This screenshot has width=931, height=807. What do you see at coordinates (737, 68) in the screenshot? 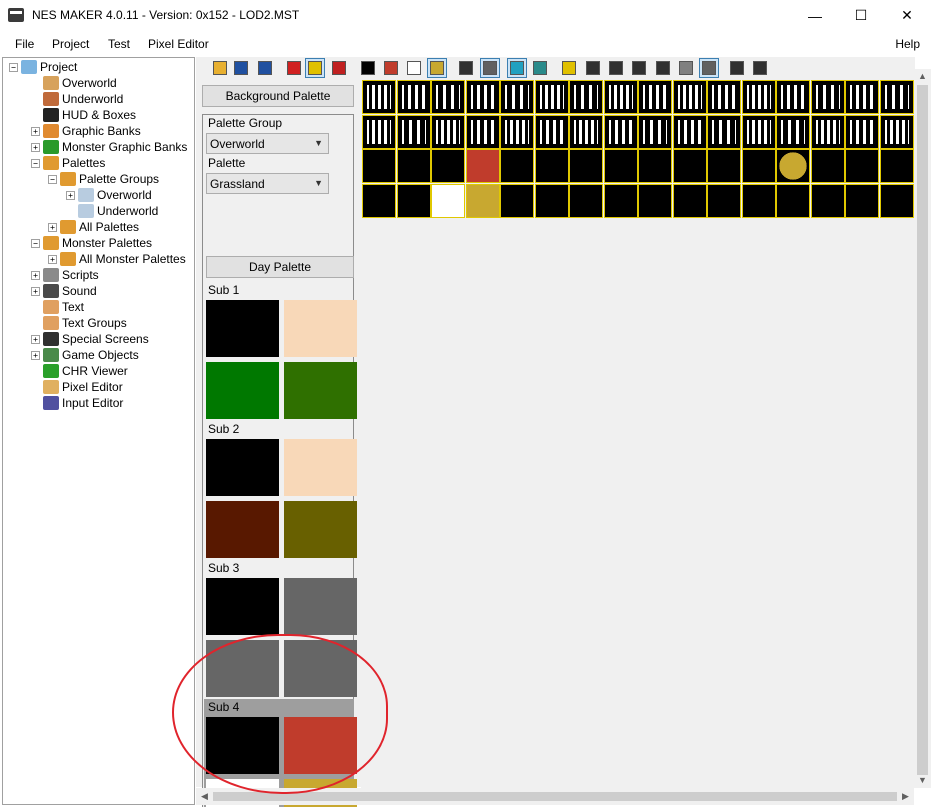
I see `zoom-in-icon` at bounding box center [737, 68].